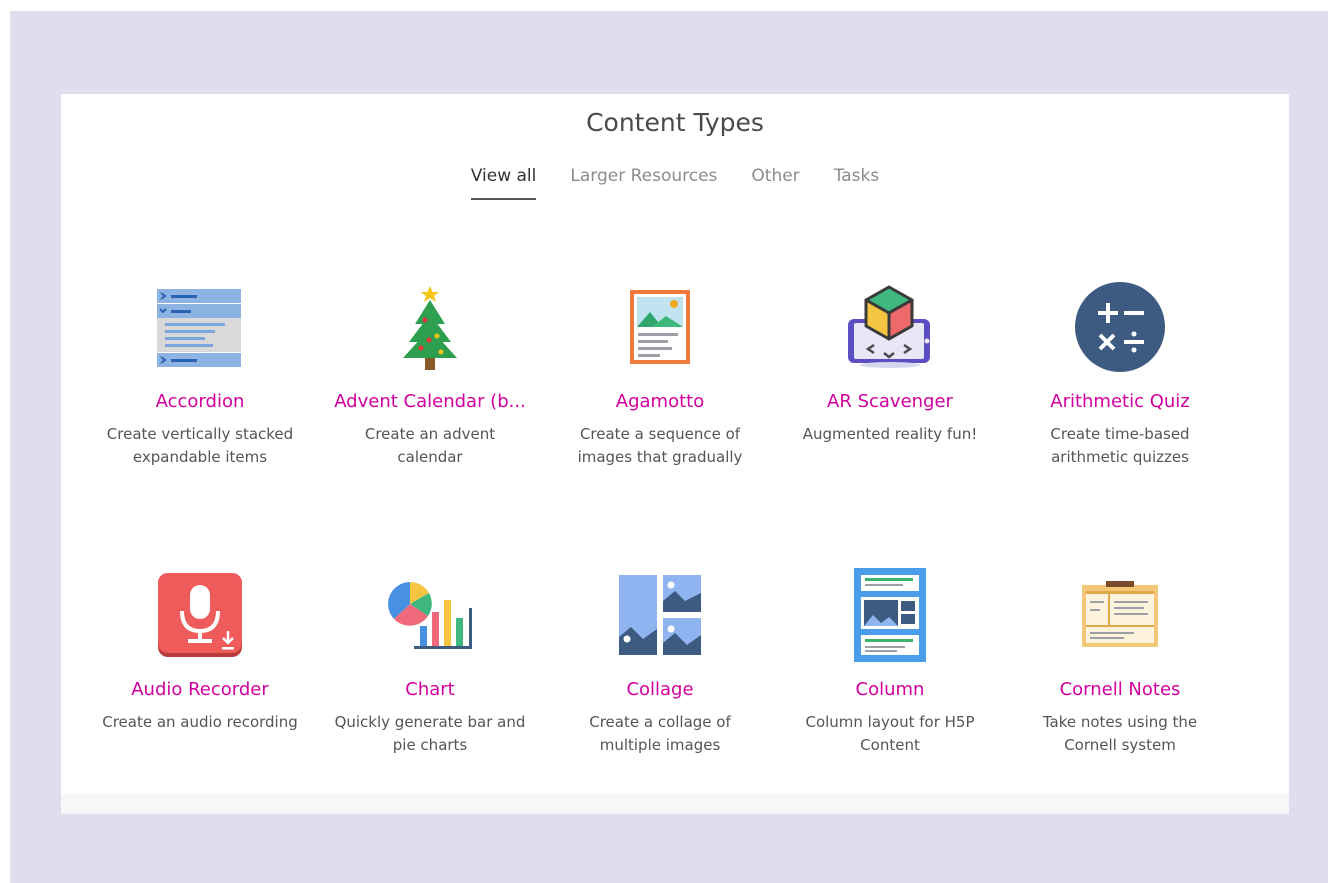  What do you see at coordinates (503, 183) in the screenshot?
I see `tab-view-all: View all` at bounding box center [503, 183].